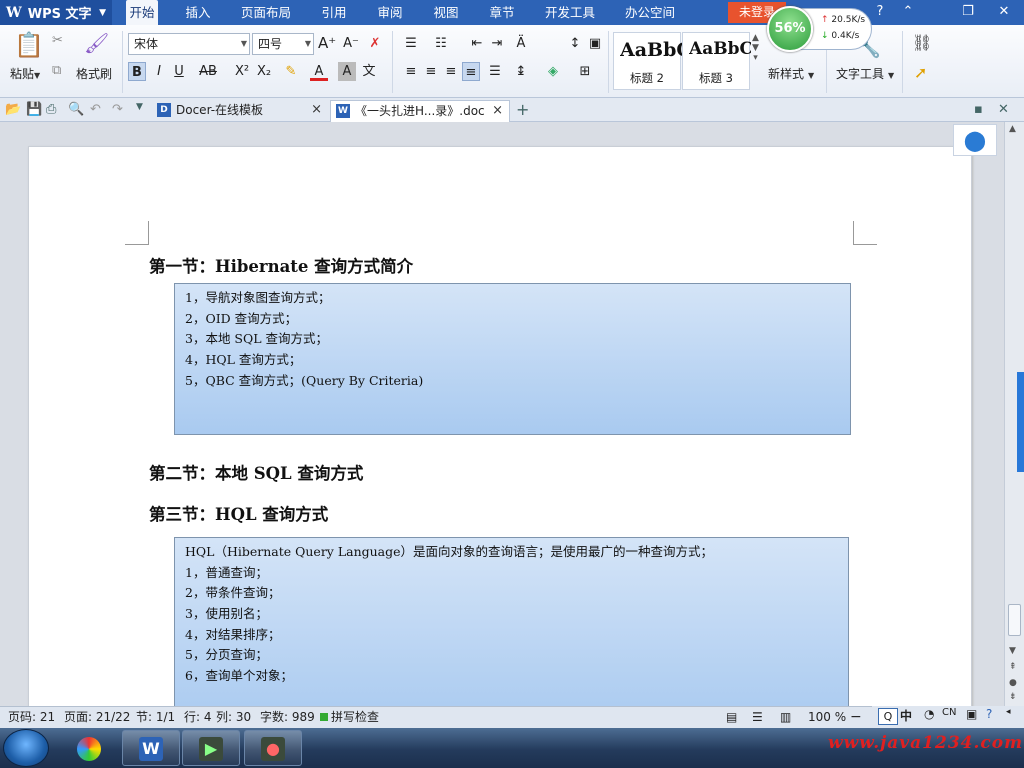  What do you see at coordinates (26, 748) in the screenshot?
I see `windows-start-button` at bounding box center [26, 748].